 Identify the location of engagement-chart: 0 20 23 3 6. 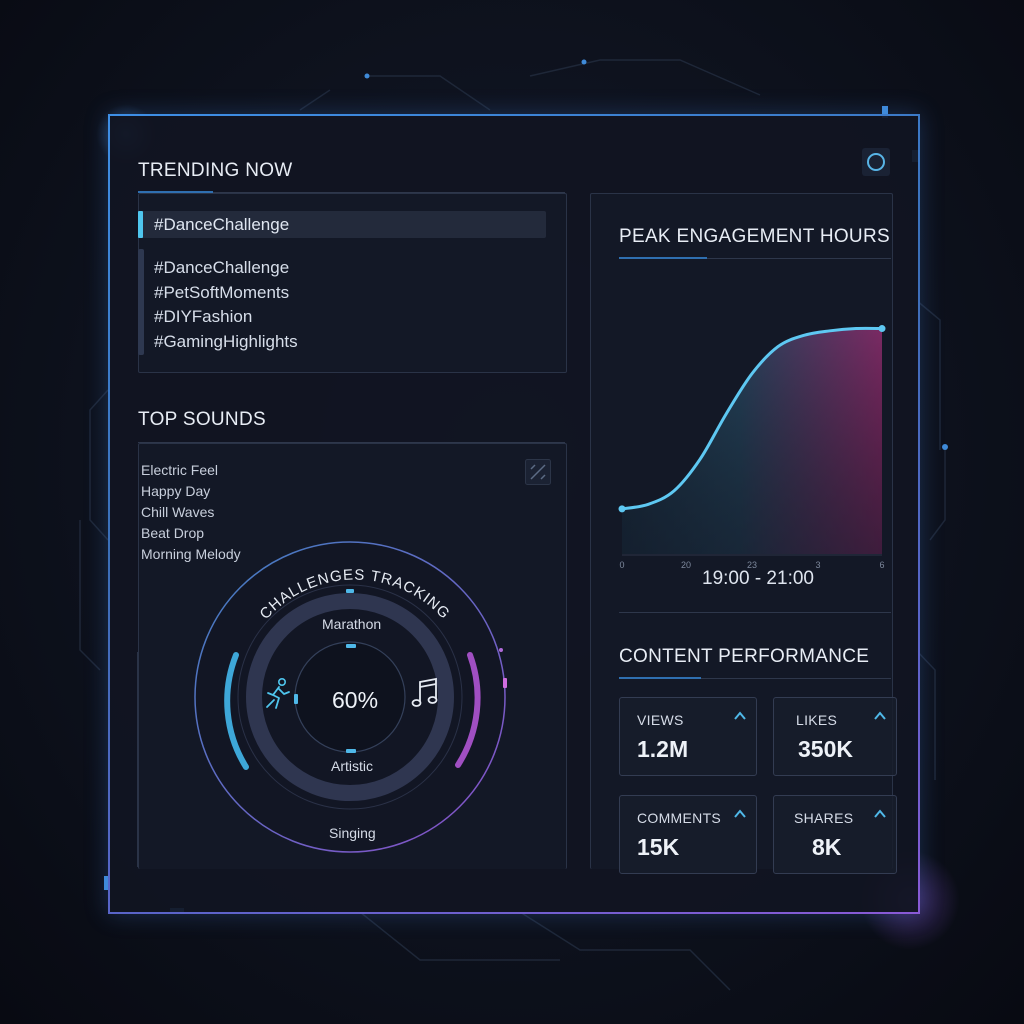
(752, 447).